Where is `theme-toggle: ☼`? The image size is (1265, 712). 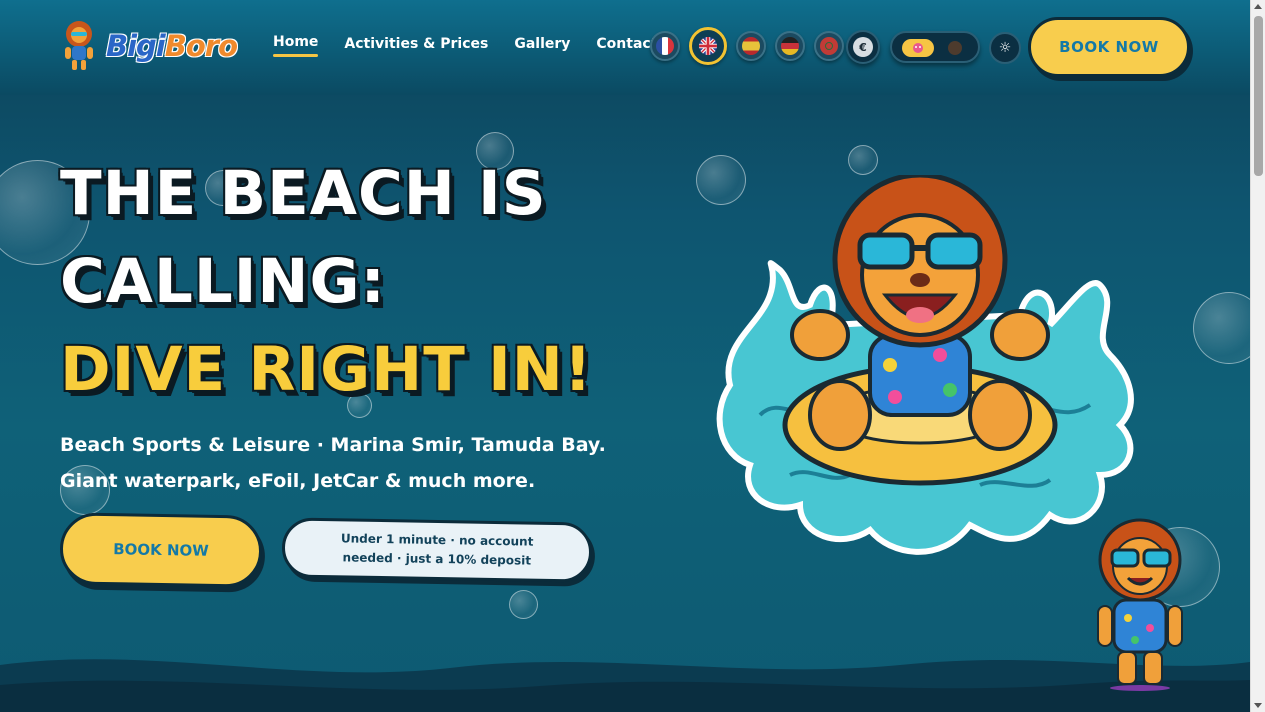
theme-toggle: ☼ is located at coordinates (1005, 48).